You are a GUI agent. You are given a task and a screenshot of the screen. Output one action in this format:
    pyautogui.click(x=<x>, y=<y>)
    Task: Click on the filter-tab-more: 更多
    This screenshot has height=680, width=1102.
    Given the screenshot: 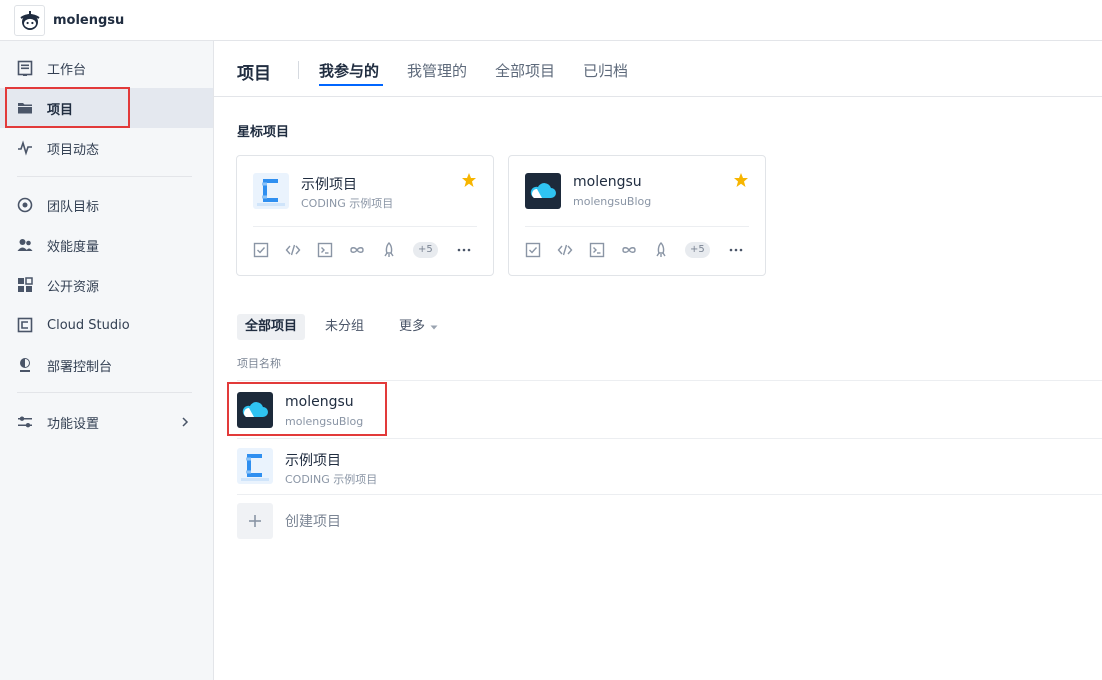 What is the action you would take?
    pyautogui.click(x=419, y=327)
    